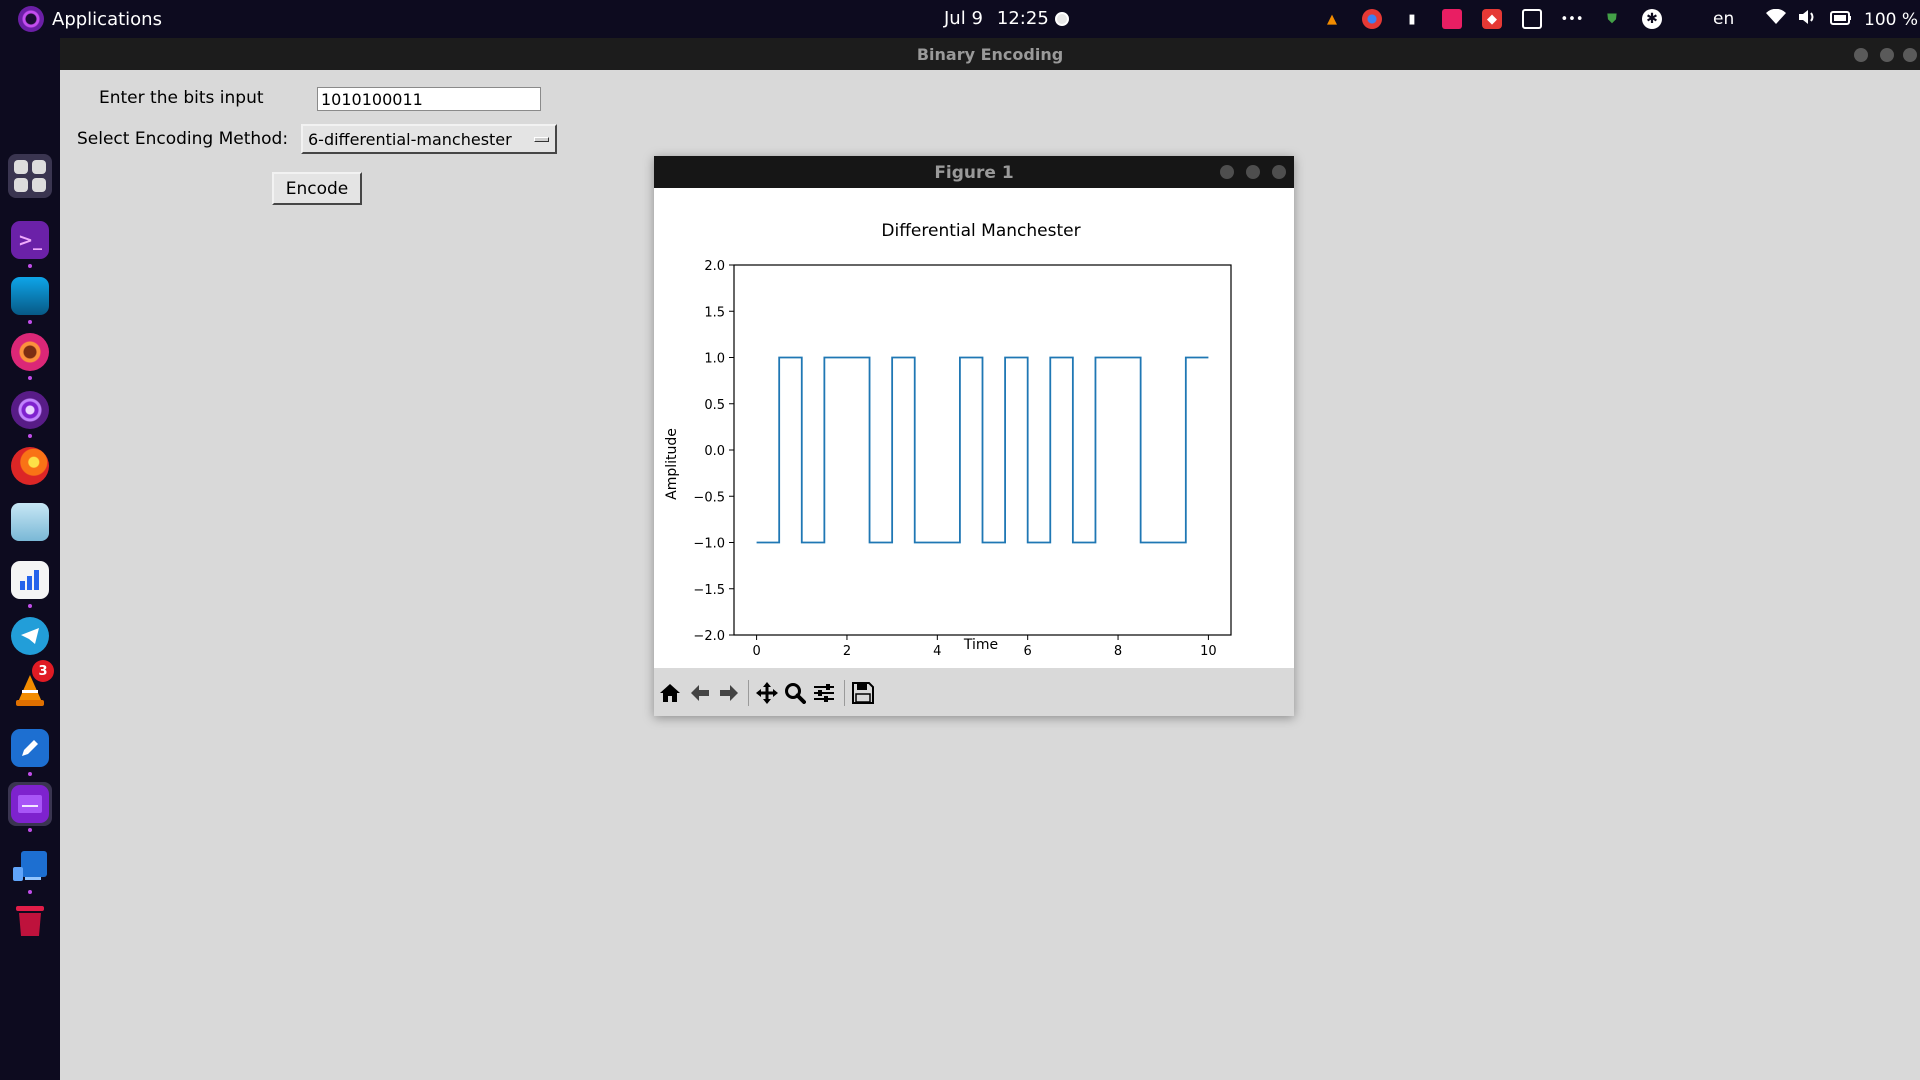 Image resolution: width=1920 pixels, height=1080 pixels. Describe the element at coordinates (1572, 19) in the screenshot. I see `more-tray-icon: •••` at that location.